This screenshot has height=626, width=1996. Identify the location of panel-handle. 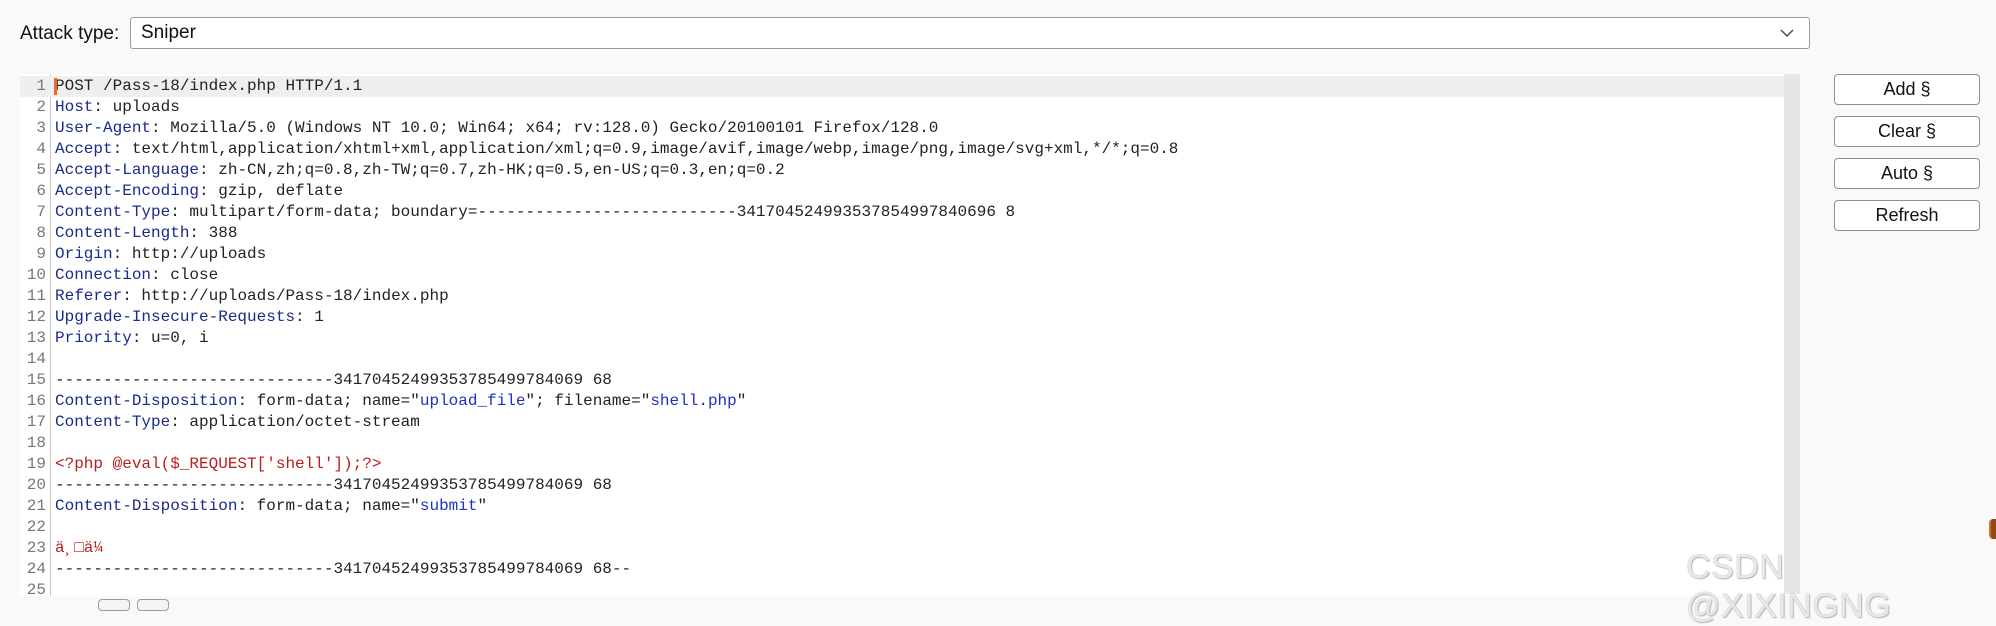
(1992, 529).